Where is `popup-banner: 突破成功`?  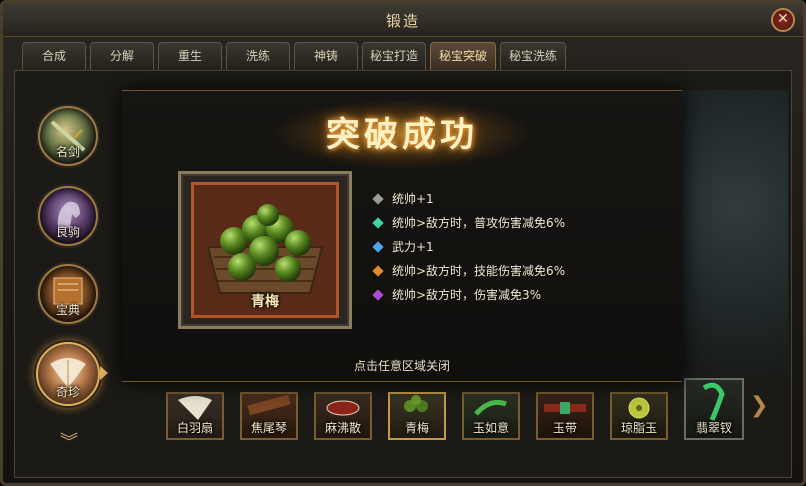 popup-banner: 突破成功 is located at coordinates (402, 135).